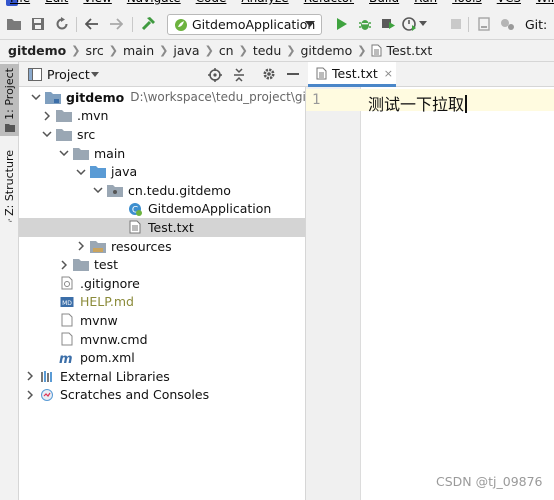  Describe the element at coordinates (269, 74) in the screenshot. I see `gear-icon` at that location.